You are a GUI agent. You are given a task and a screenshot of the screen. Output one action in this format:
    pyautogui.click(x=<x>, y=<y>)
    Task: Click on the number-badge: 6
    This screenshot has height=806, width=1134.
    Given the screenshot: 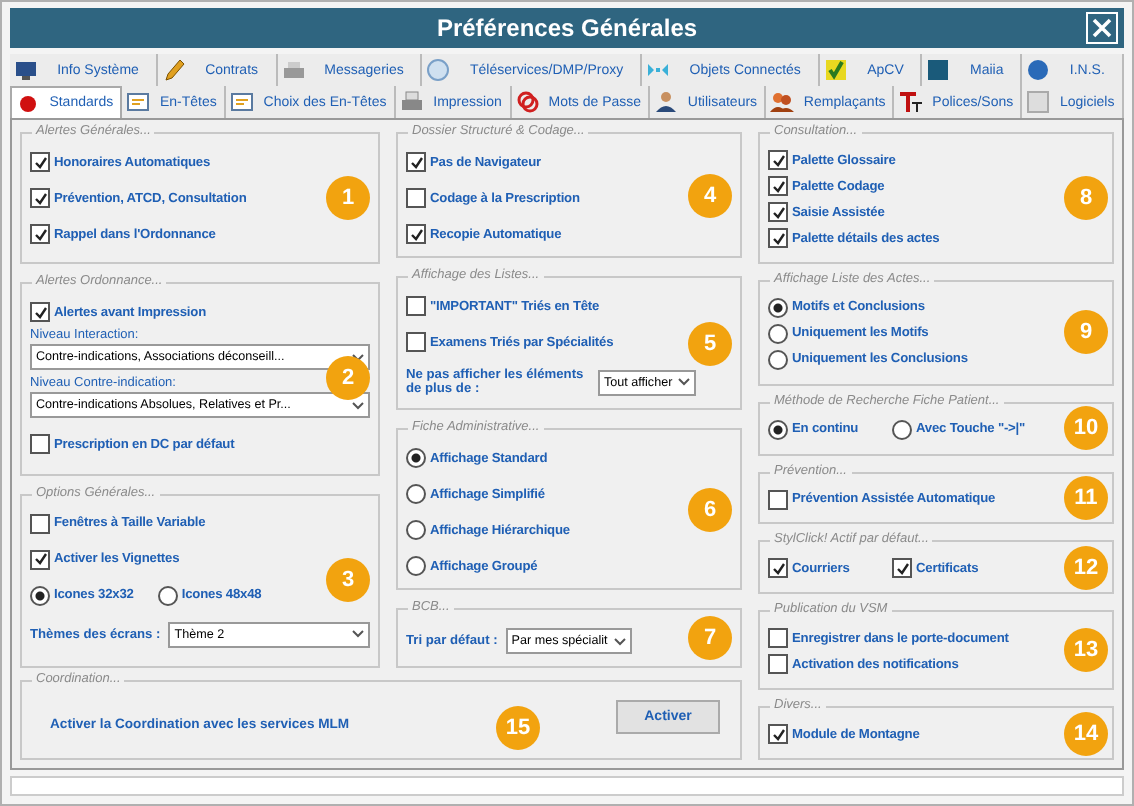 What is the action you would take?
    pyautogui.click(x=710, y=509)
    